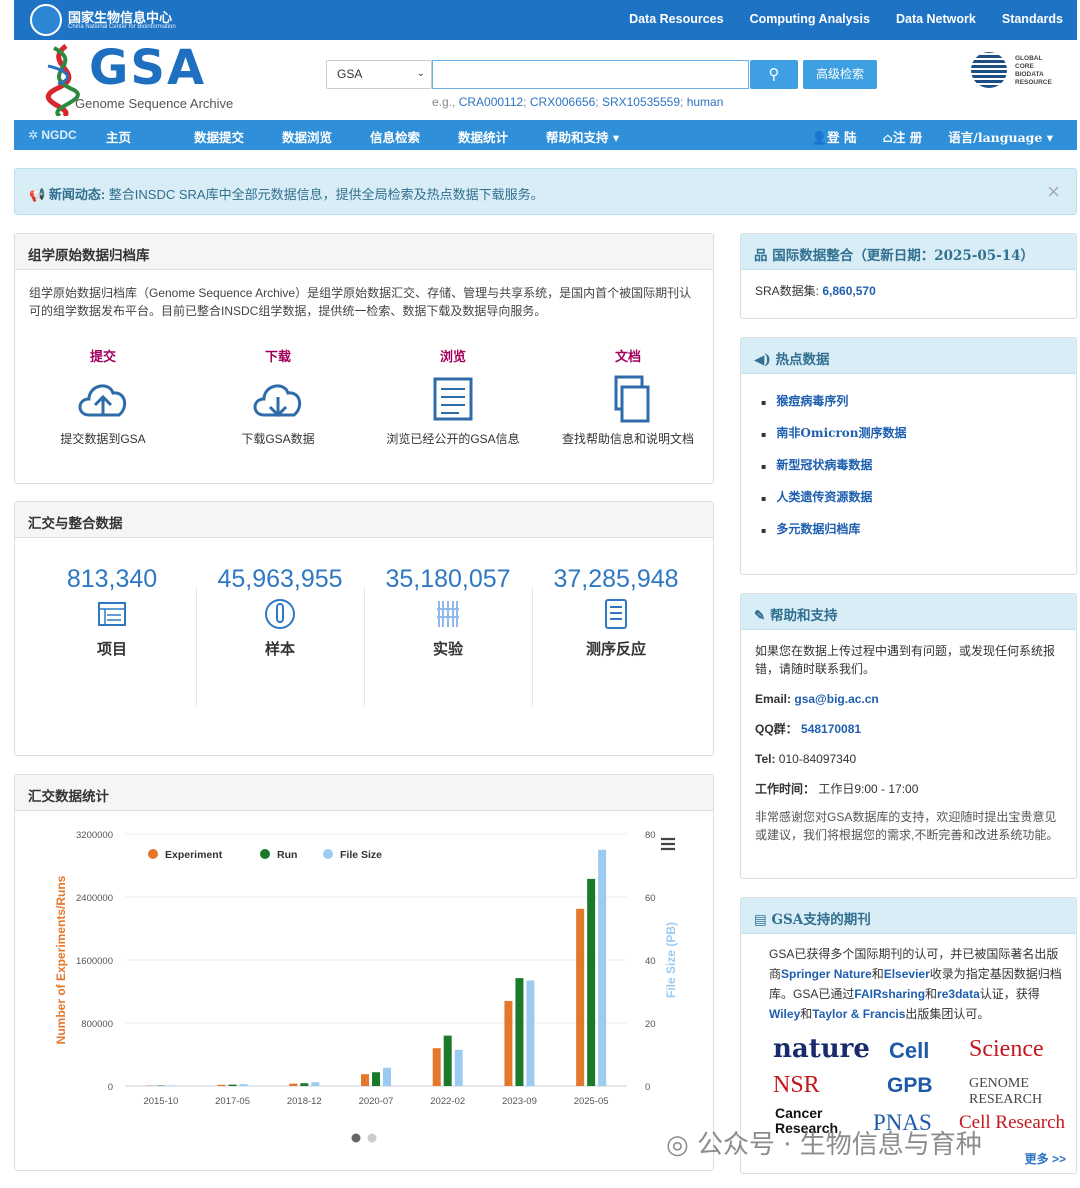  I want to click on panel-title: 汇交数据统计, so click(364, 793).